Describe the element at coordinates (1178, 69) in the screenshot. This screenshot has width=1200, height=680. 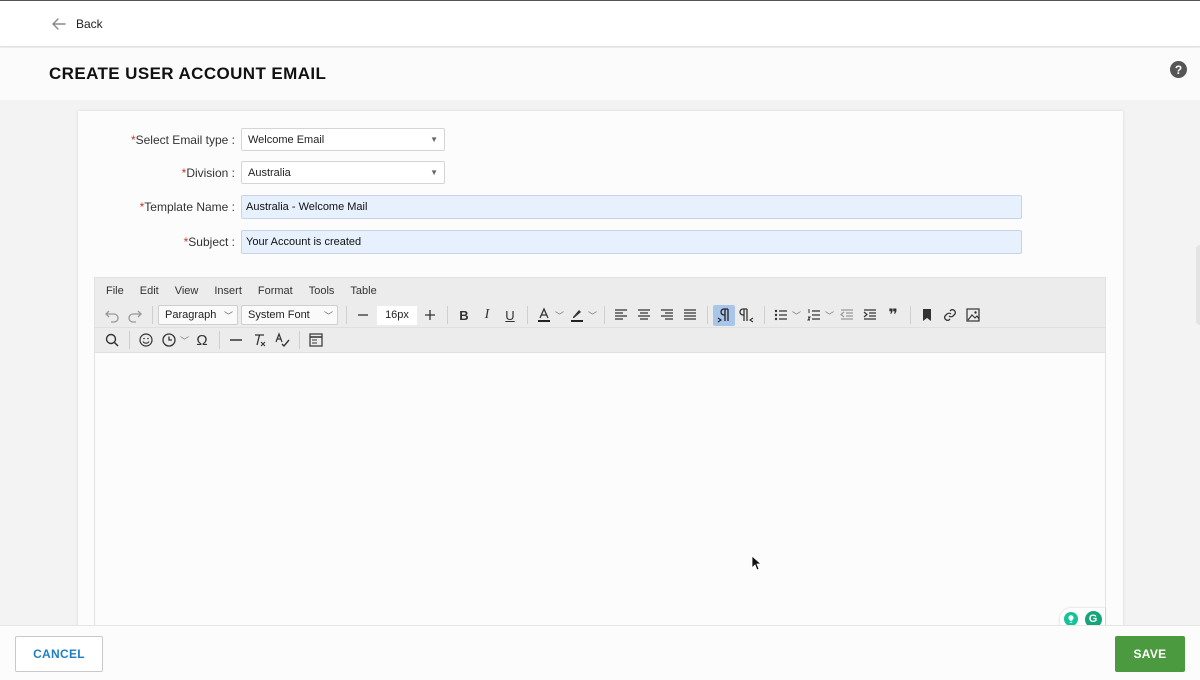
I see `help-icon: ?` at that location.